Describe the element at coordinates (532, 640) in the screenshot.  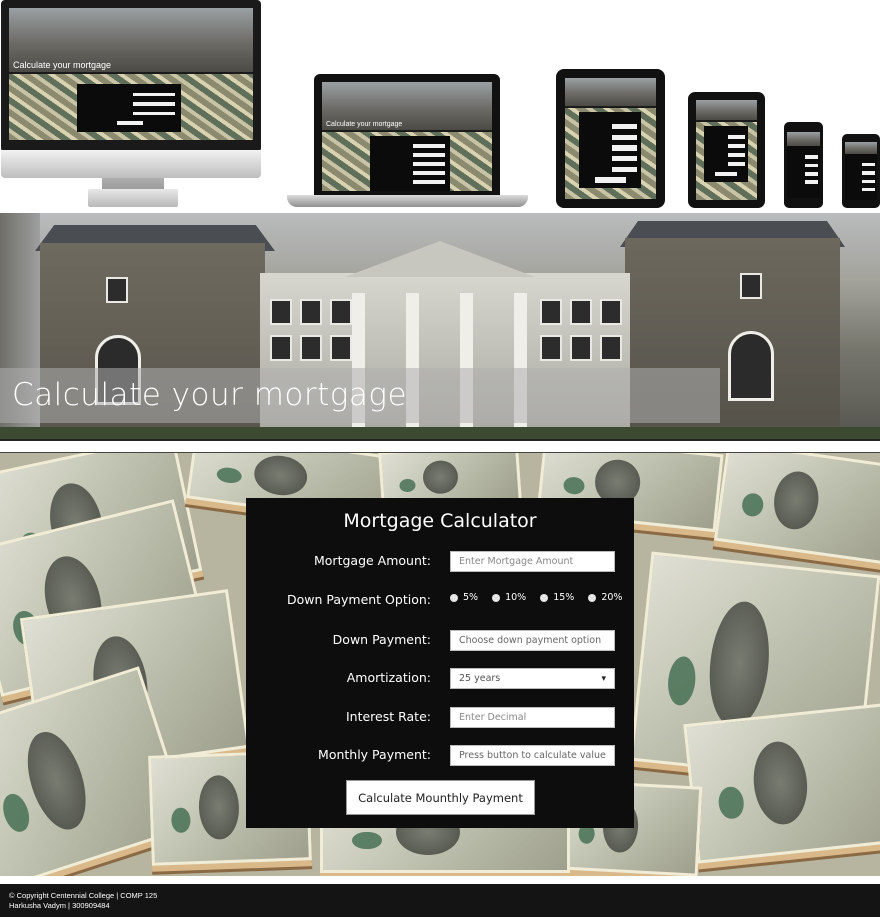
I see `down-payment-input: Choose down payment option` at that location.